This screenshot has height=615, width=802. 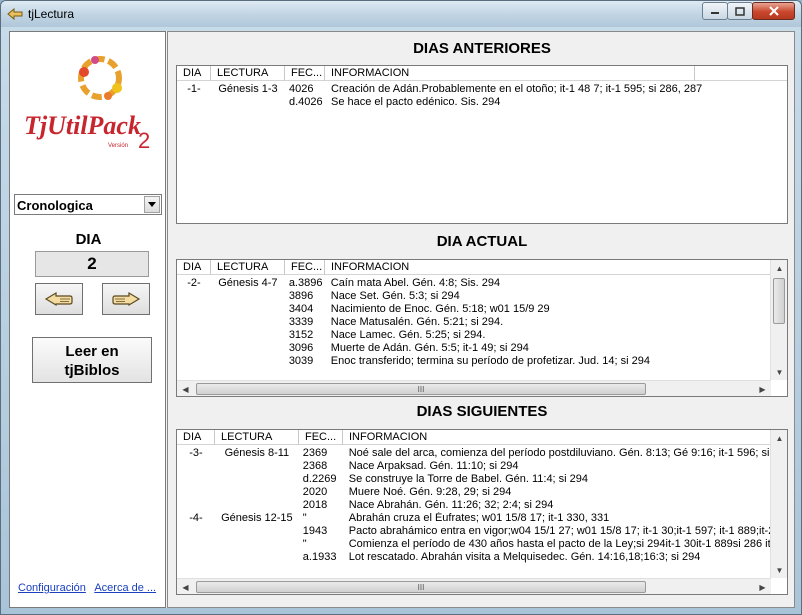 What do you see at coordinates (416, 102) in the screenshot?
I see `cell-informacion: Se hace el pacto edénico. Sis. 294` at bounding box center [416, 102].